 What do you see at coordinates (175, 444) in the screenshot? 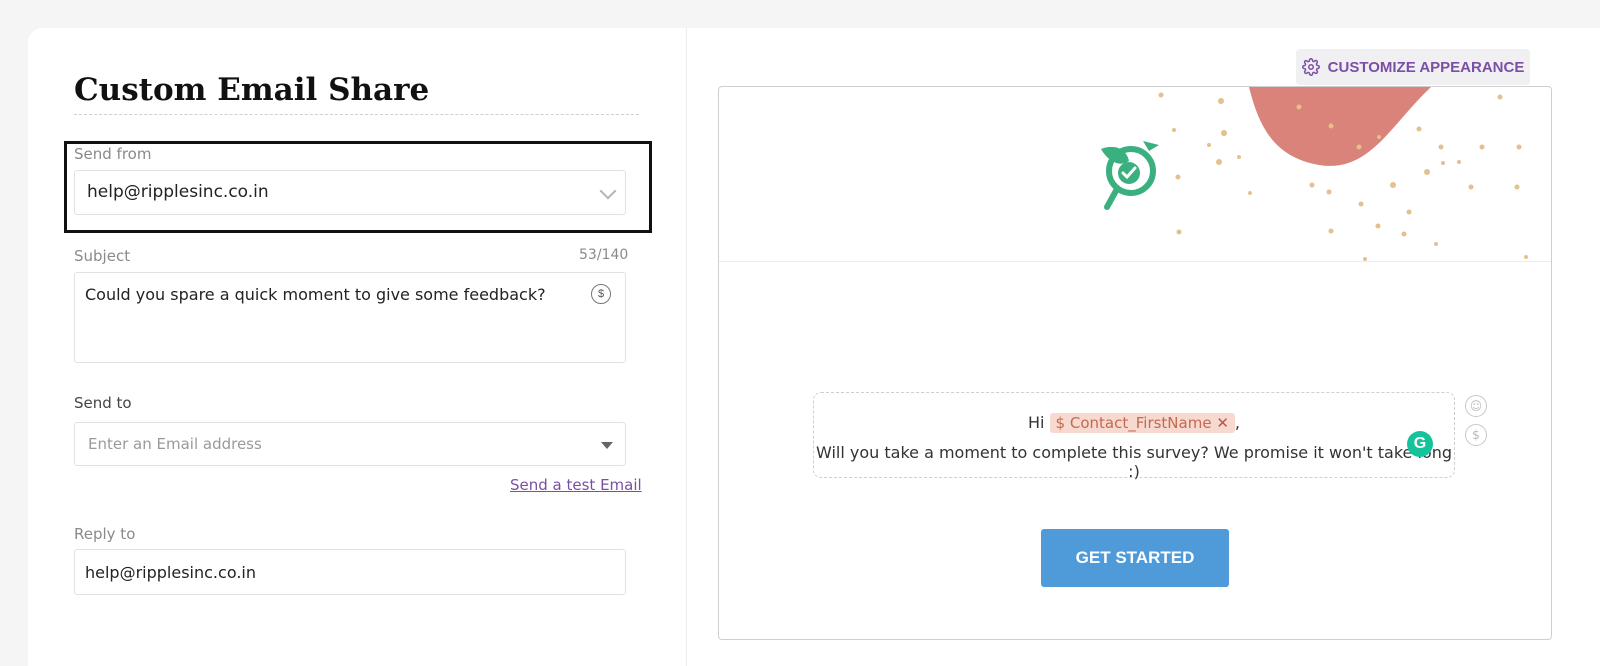
I see `send-to-placeholder: Enter an Email address` at bounding box center [175, 444].